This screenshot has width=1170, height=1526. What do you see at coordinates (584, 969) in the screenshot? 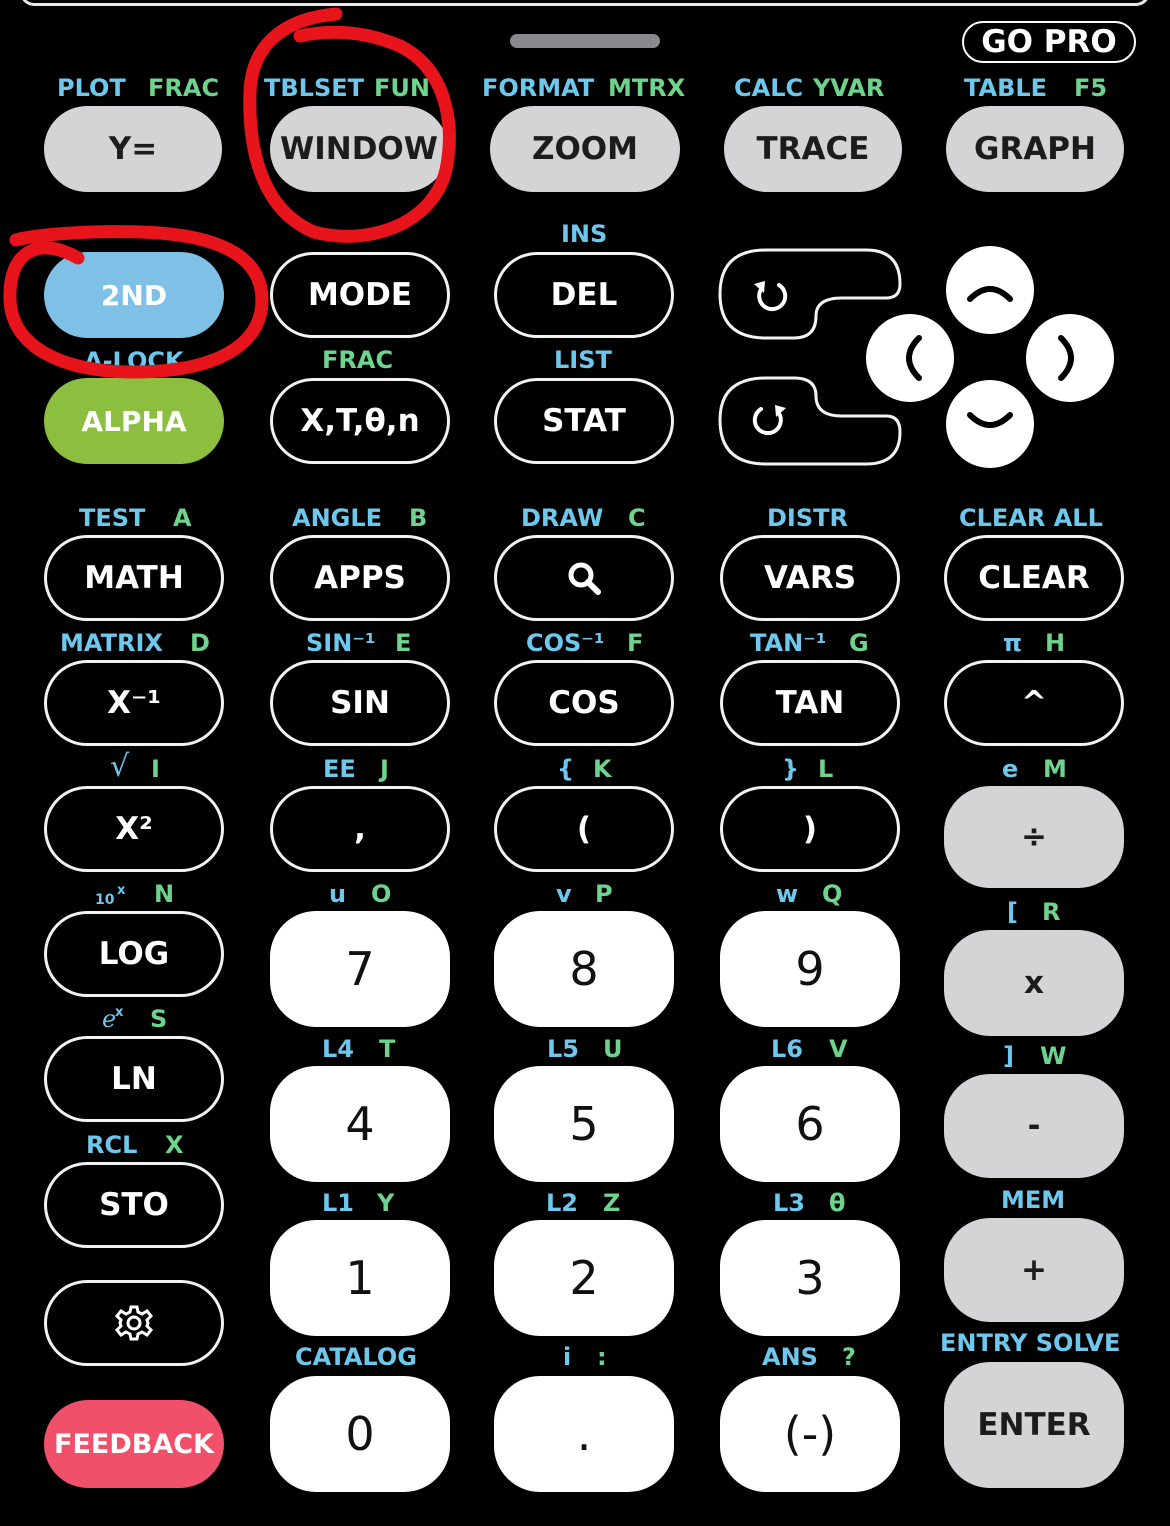
I see `digit-8-key: 8` at bounding box center [584, 969].